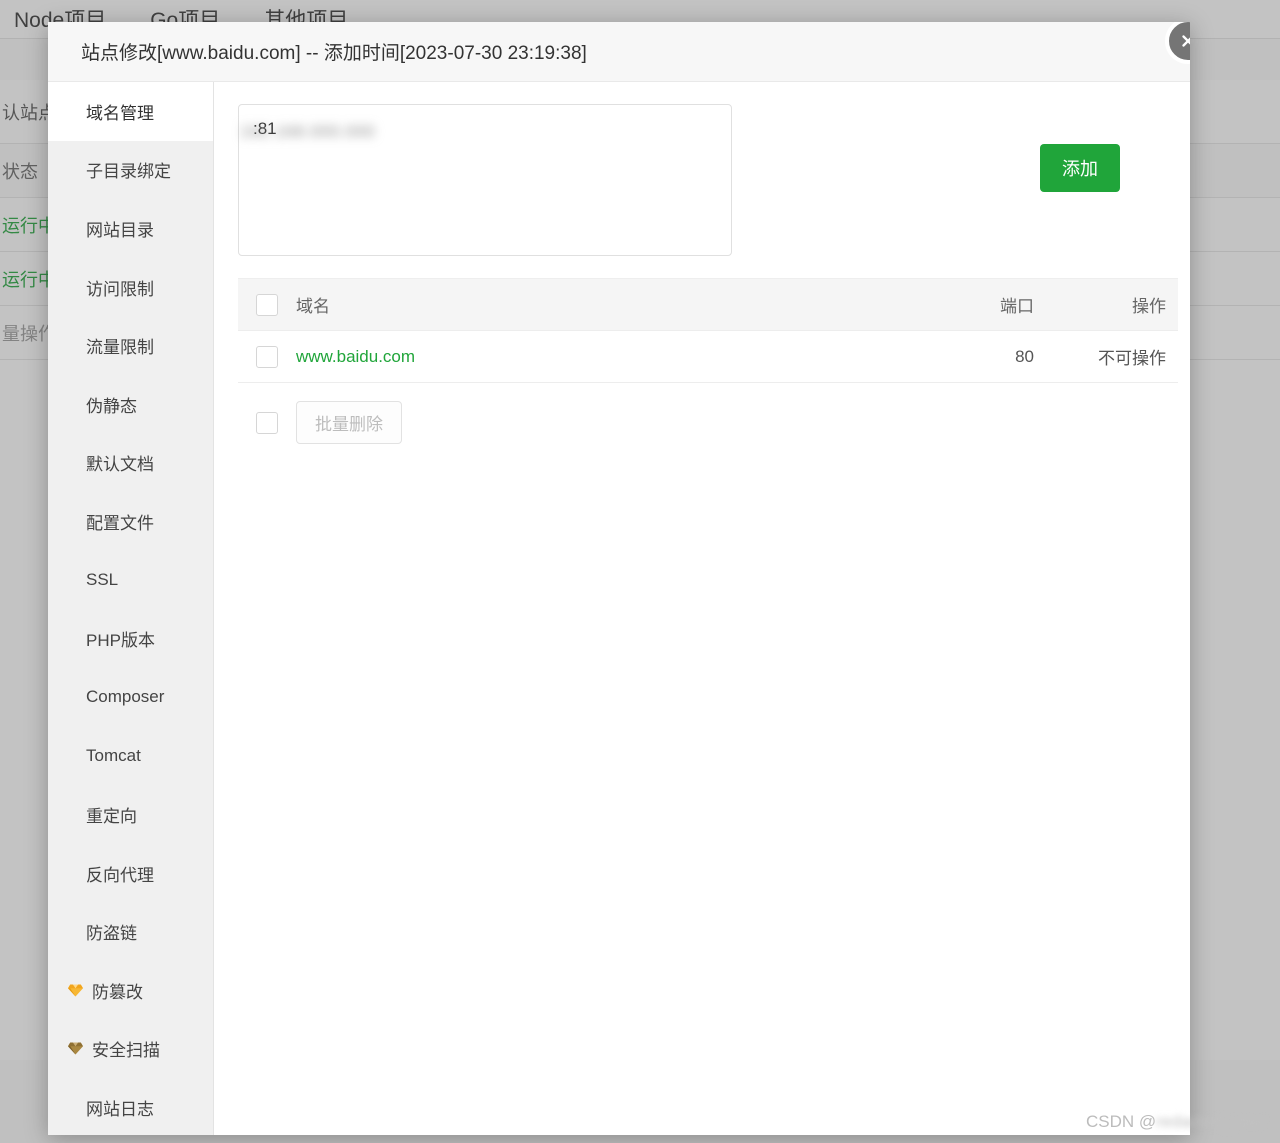 The height and width of the screenshot is (1143, 1280). I want to click on sidebar-item-label: 防盗链, so click(111, 934).